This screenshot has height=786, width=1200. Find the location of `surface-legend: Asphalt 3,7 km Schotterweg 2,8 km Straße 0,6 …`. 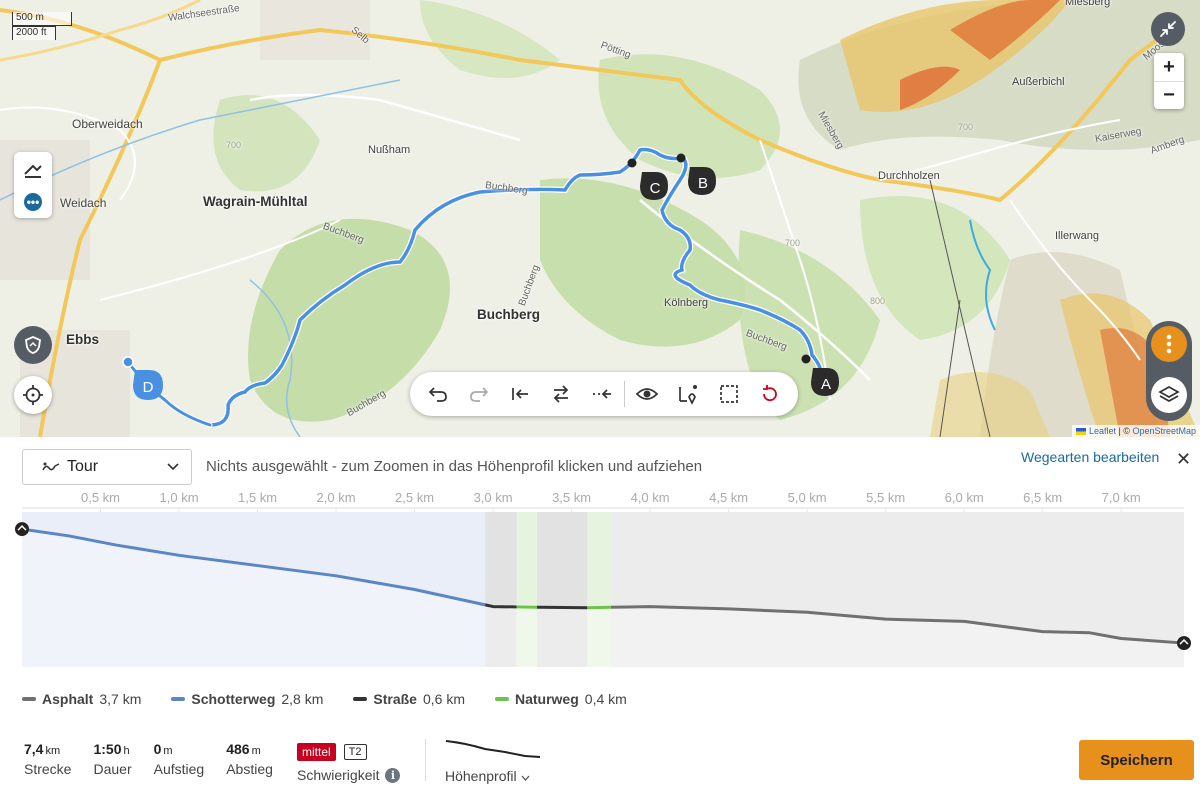

surface-legend: Asphalt 3,7 km Schotterweg 2,8 km Straße 0,6 … is located at coordinates (324, 699).